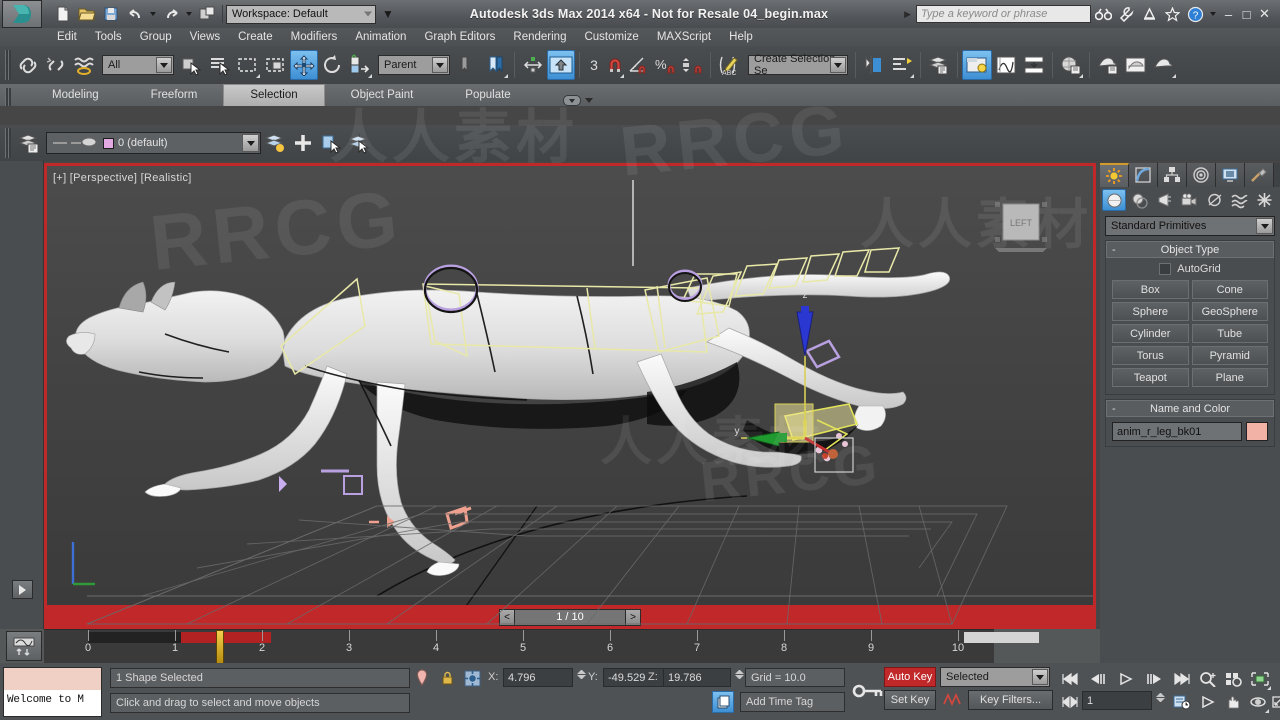  I want to click on play-animation-icon, so click(1126, 679).